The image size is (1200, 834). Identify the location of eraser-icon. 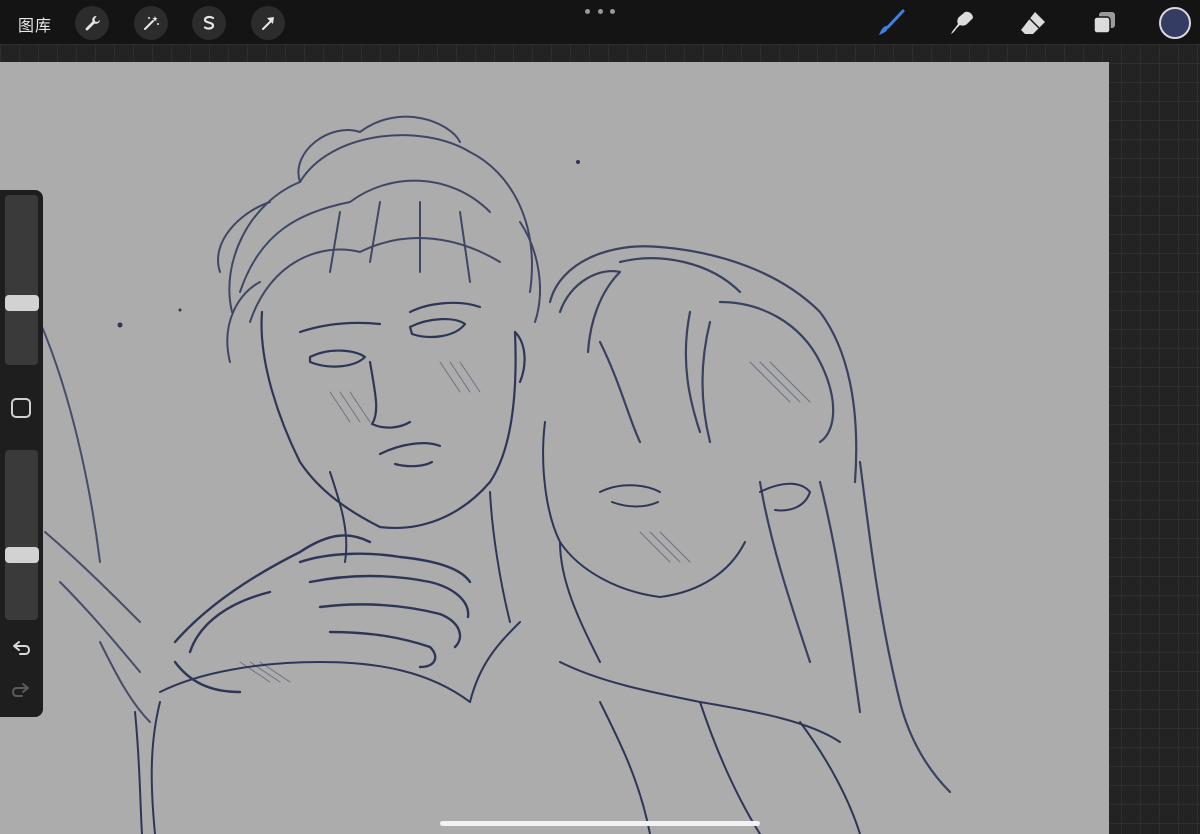
(1033, 23).